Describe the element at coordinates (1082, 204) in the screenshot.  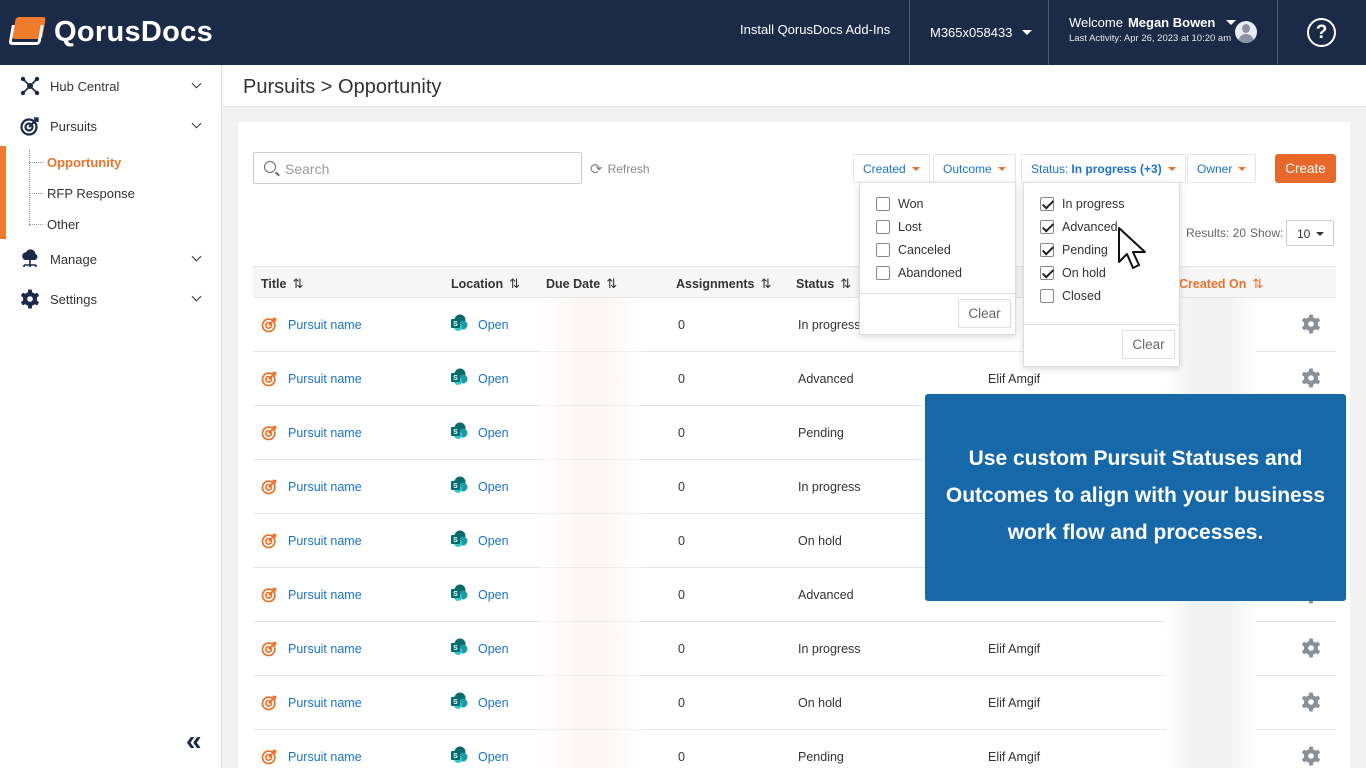
I see `status-option: In progress` at that location.